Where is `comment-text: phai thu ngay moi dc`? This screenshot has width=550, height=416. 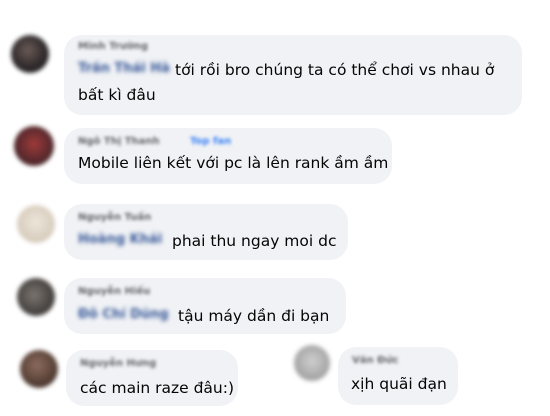
comment-text: phai thu ngay moi dc is located at coordinates (254, 241).